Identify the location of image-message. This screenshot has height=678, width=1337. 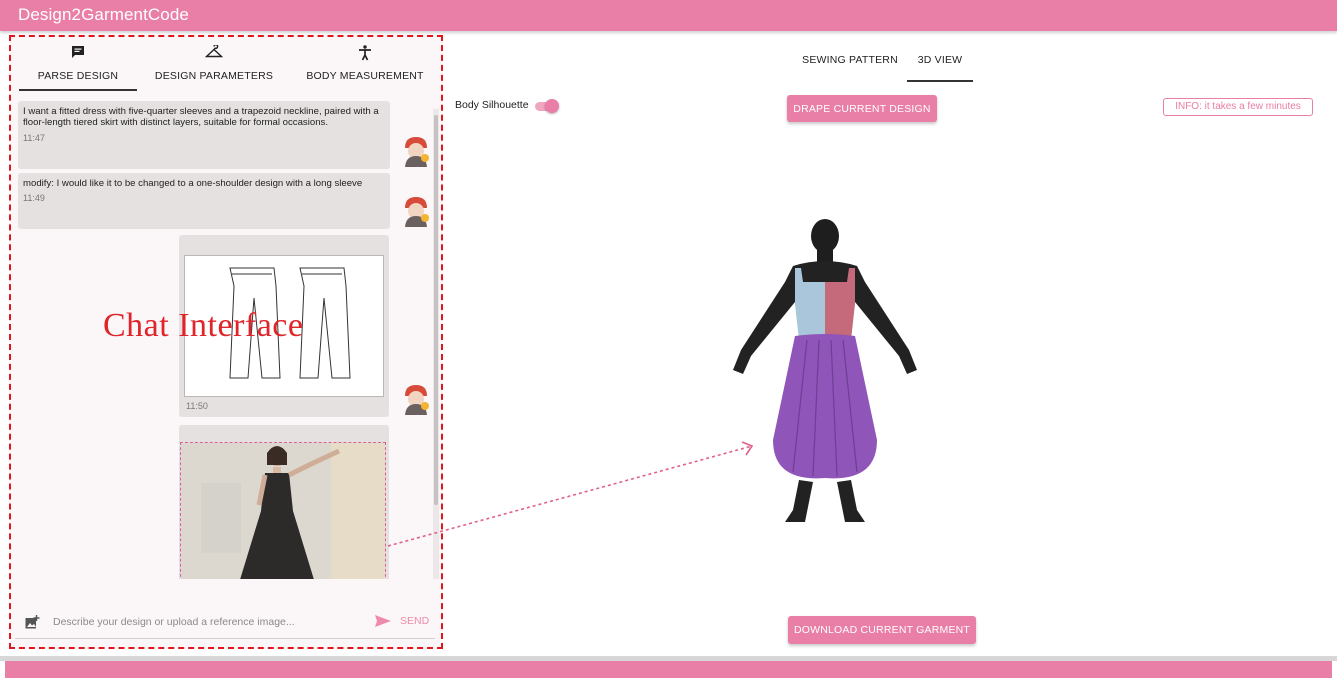
(284, 502).